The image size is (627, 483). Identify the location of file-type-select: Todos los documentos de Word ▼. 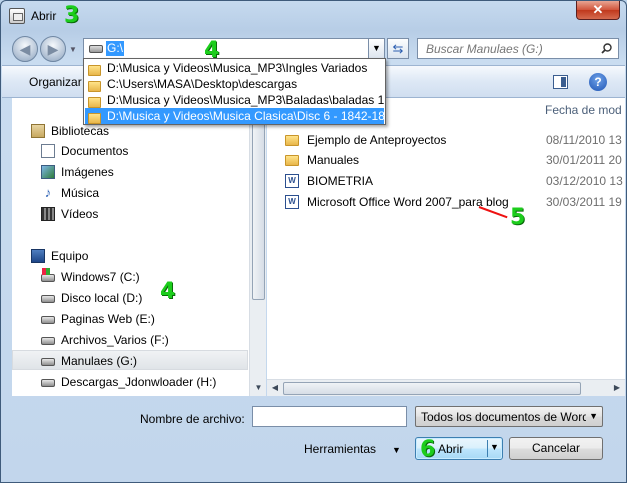
(509, 416).